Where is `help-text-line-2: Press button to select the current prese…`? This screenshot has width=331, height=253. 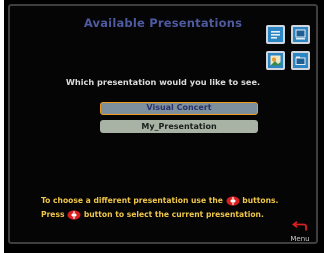
help-text-line-2: Press button to select the current prese… is located at coordinates (152, 215).